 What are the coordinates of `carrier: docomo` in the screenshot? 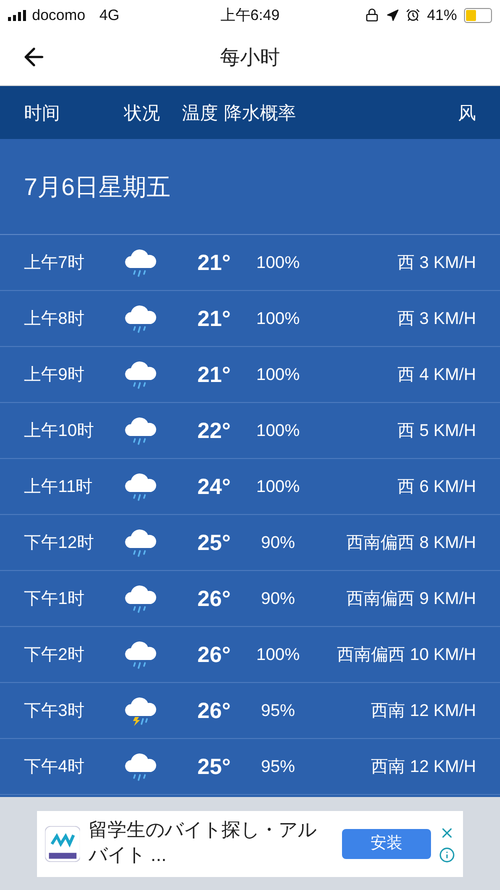 It's located at (59, 15).